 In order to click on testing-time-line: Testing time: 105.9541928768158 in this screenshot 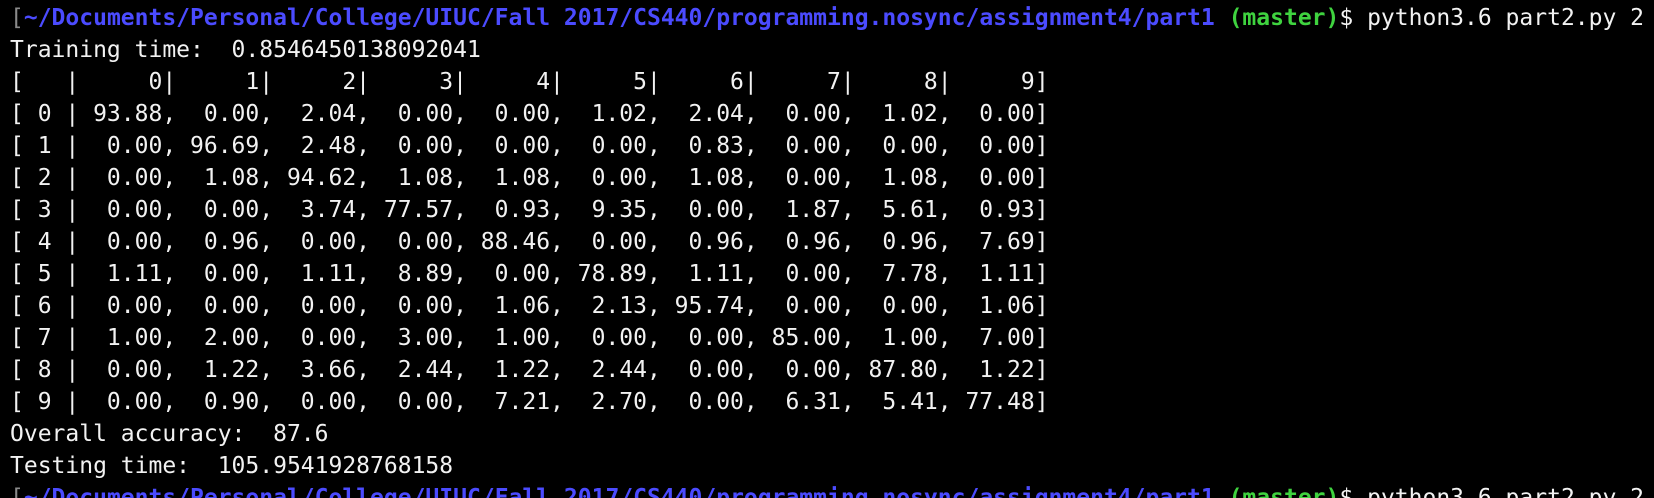, I will do `click(232, 466)`.